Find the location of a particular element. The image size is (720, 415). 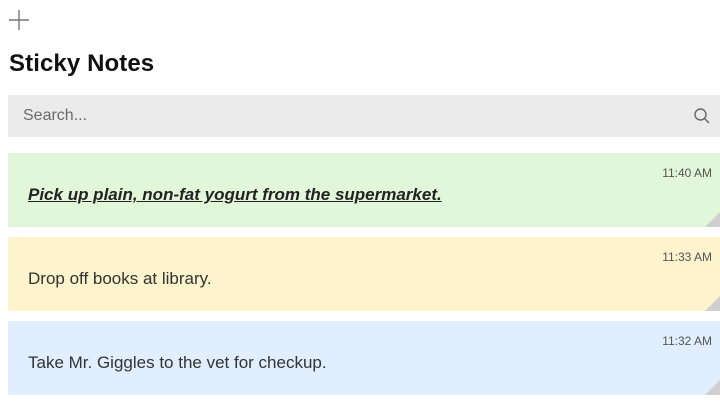

search-input is located at coordinates (338, 116).